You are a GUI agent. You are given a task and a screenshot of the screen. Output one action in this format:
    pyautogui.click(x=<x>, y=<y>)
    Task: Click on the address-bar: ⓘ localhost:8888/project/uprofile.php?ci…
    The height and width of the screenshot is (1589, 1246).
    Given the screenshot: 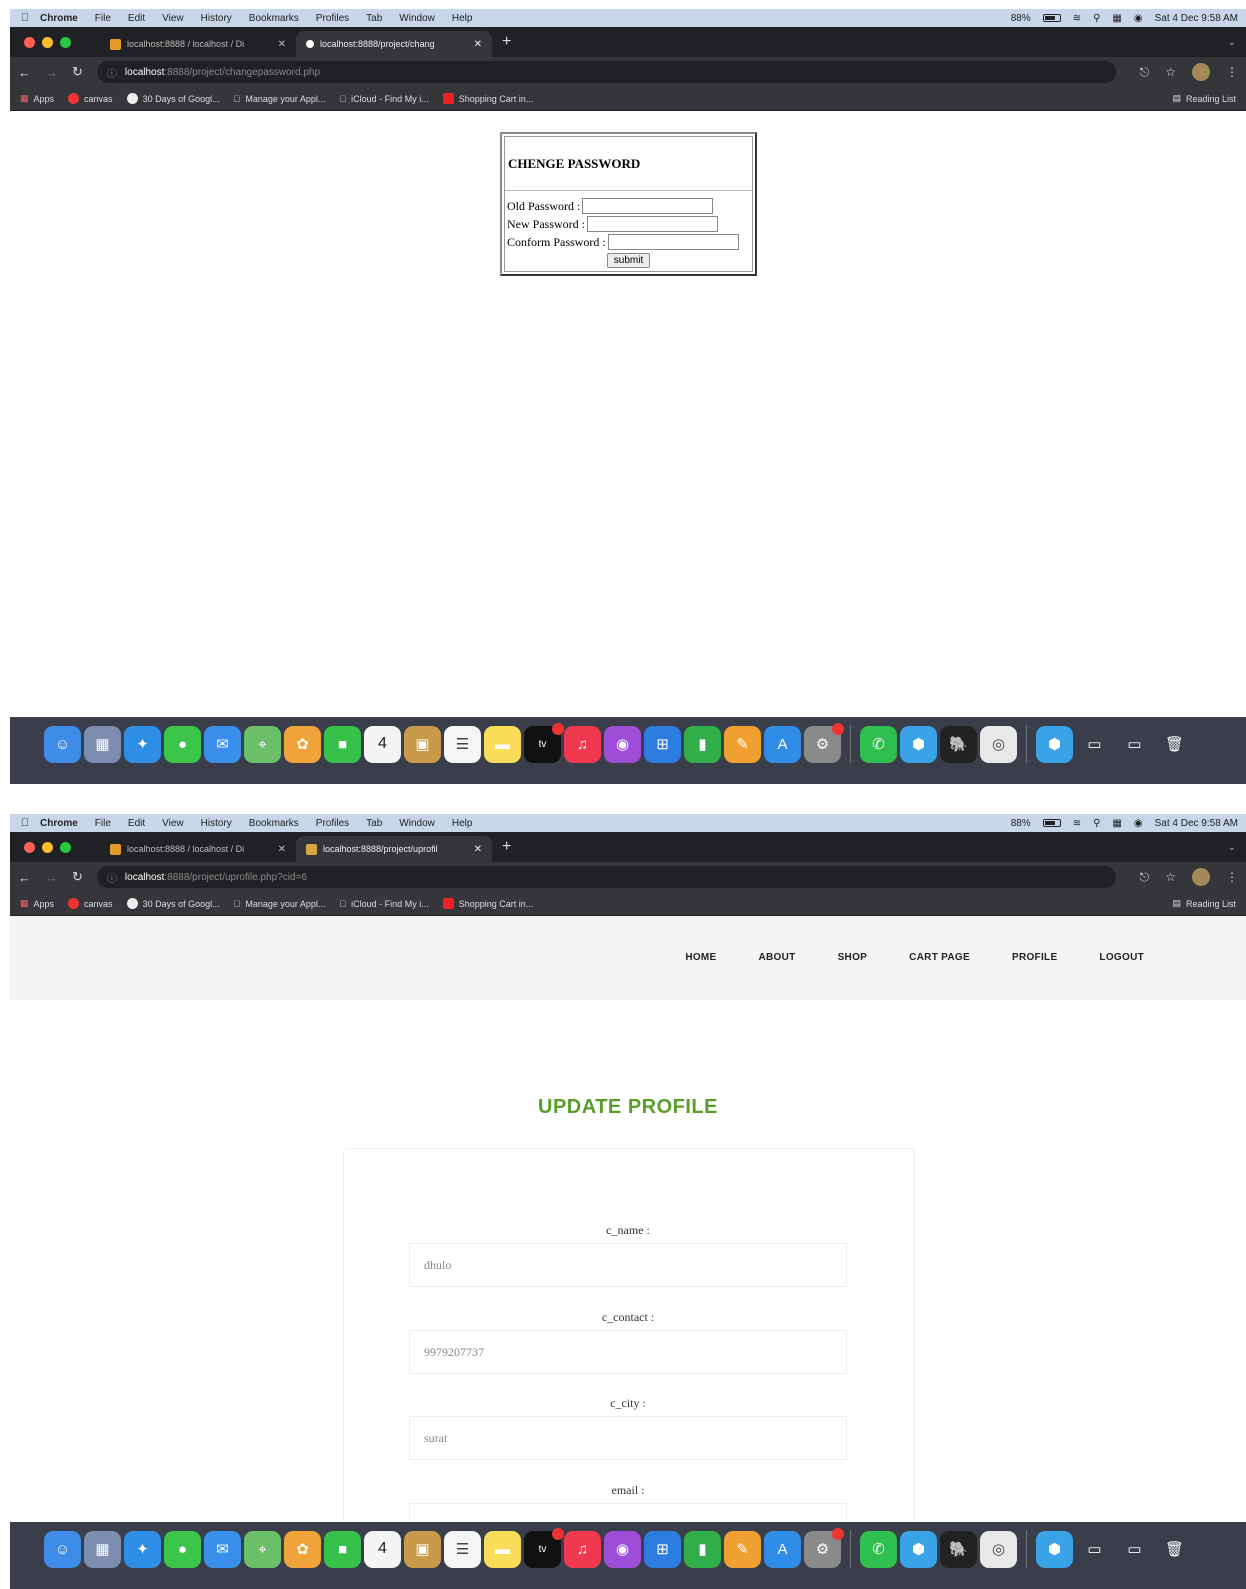 What is the action you would take?
    pyautogui.click(x=606, y=877)
    